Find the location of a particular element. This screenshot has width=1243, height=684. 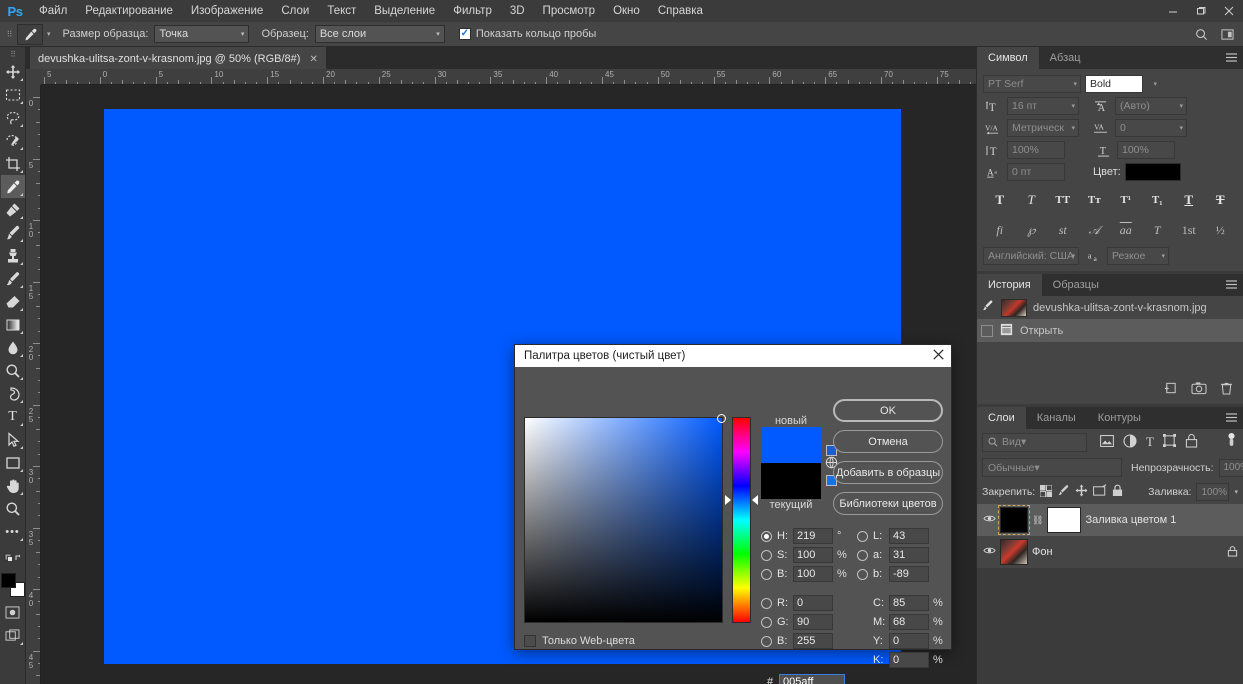

menu-type: Текст is located at coordinates (341, 11).